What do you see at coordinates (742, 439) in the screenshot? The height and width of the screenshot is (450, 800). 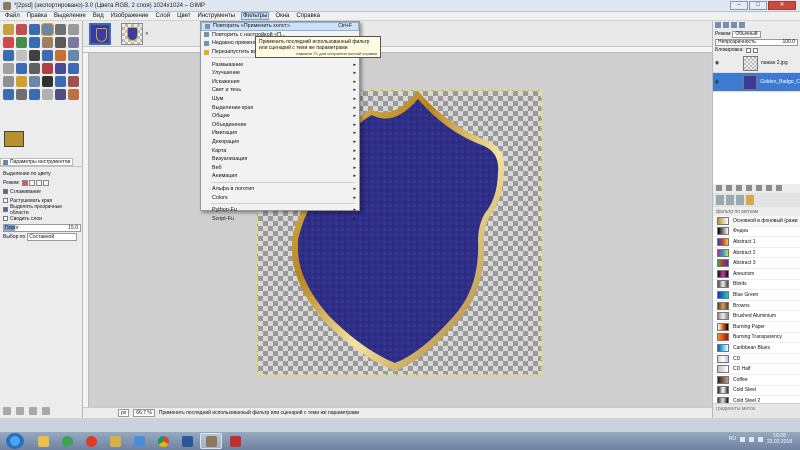 I see `tray-arrow-icon` at bounding box center [742, 439].